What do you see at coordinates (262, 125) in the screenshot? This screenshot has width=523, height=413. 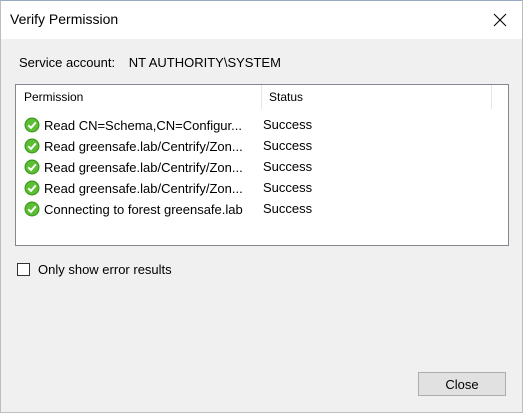 I see `table-row: Read CN=Schema,CN=Configur... Success` at bounding box center [262, 125].